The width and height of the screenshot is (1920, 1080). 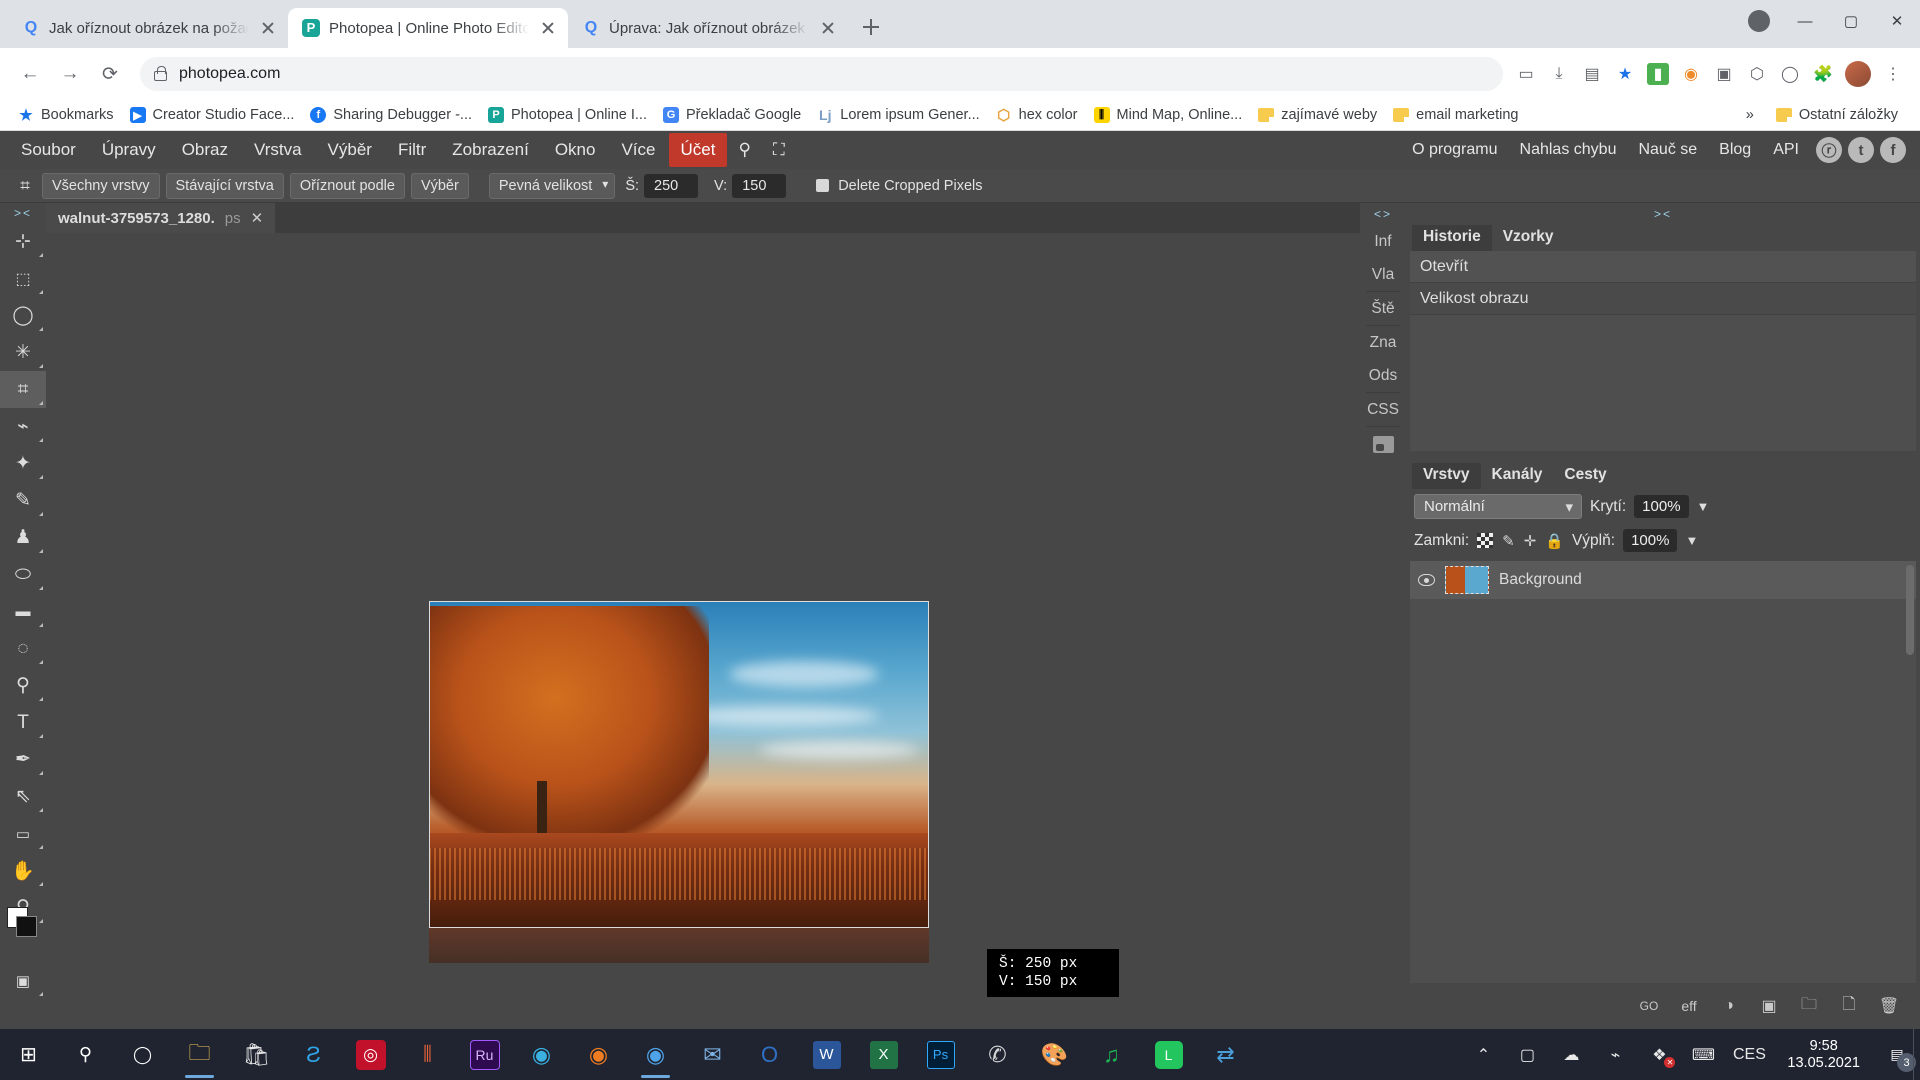 What do you see at coordinates (1858, 74) in the screenshot?
I see `profile-avatar` at bounding box center [1858, 74].